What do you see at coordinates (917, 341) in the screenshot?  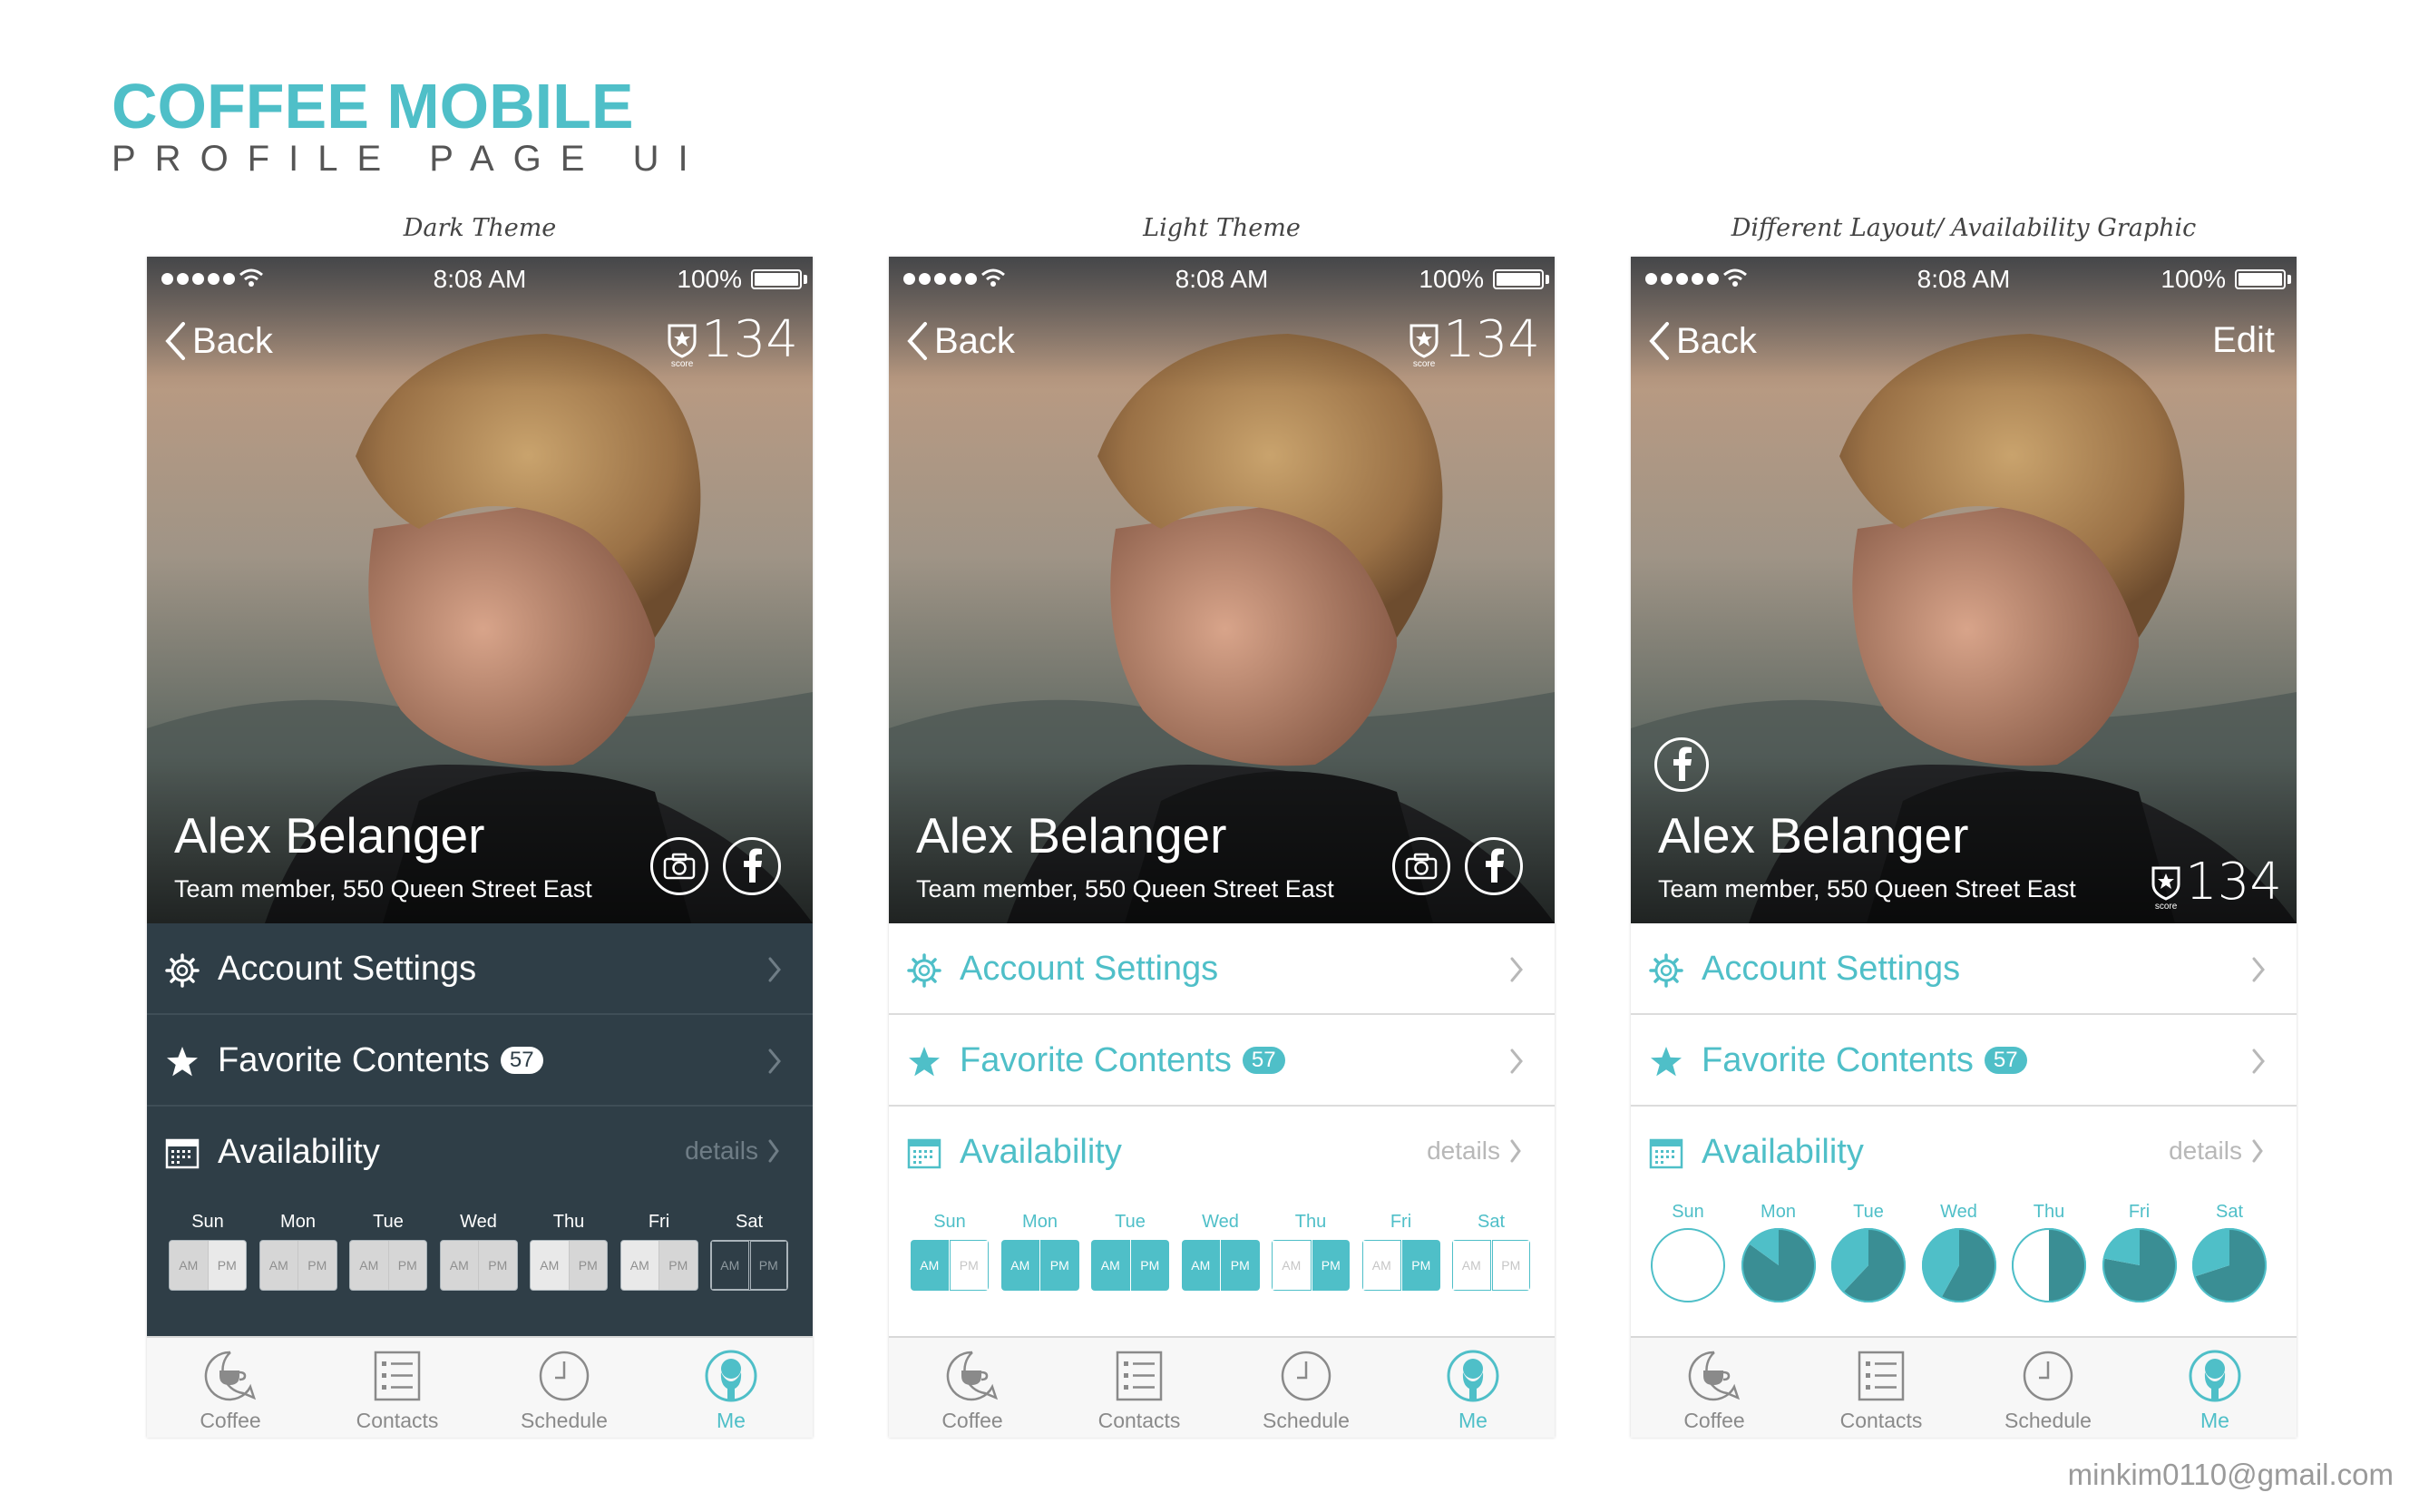 I see `chevron-left-icon` at bounding box center [917, 341].